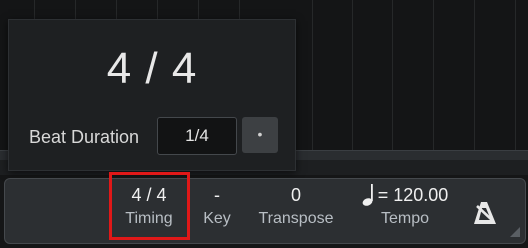  Describe the element at coordinates (296, 206) in the screenshot. I see `transpose-control: 0 Transpose` at that location.